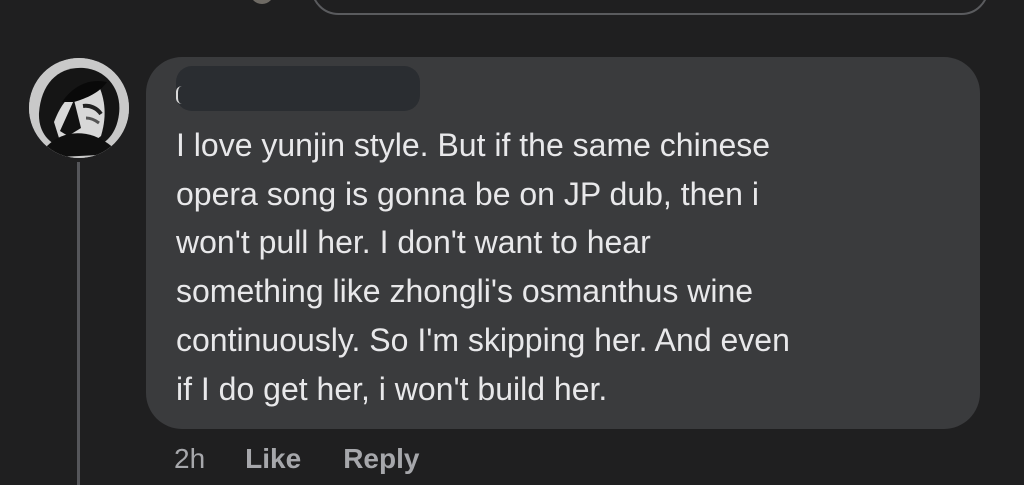 The height and width of the screenshot is (485, 1024). I want to click on previous-avatar-fragment, so click(262, 2).